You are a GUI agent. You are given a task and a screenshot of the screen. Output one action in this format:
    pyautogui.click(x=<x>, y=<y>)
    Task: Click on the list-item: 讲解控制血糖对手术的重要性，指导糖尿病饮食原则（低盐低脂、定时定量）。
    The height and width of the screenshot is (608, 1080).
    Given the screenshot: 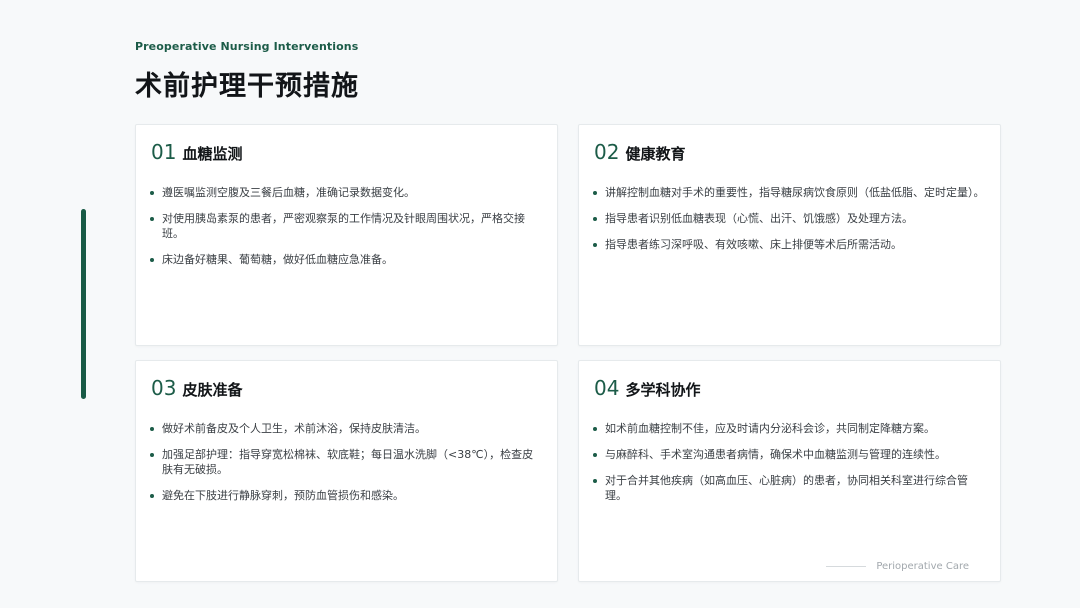 What is the action you would take?
    pyautogui.click(x=788, y=192)
    